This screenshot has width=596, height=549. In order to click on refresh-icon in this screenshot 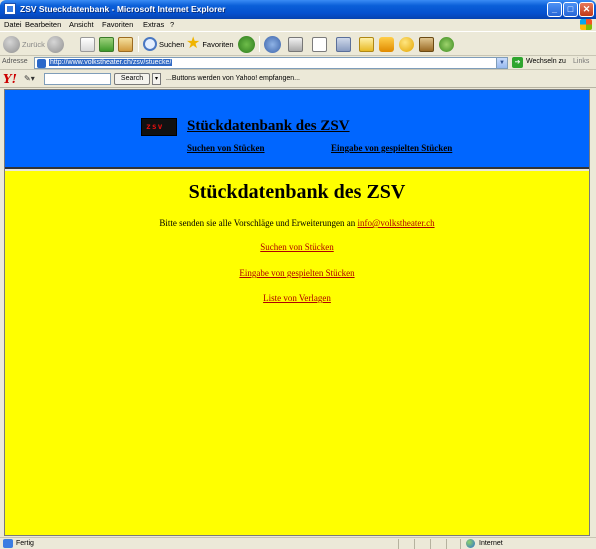, I will do `click(106, 44)`.